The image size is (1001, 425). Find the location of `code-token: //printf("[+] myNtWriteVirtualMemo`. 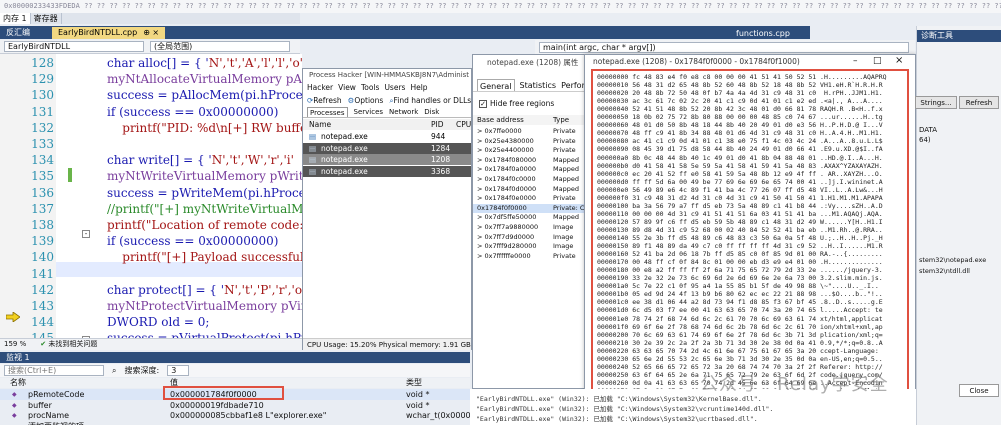

code-token: //printf("[+] myNtWriteVirtualMemo is located at coordinates (204, 208).